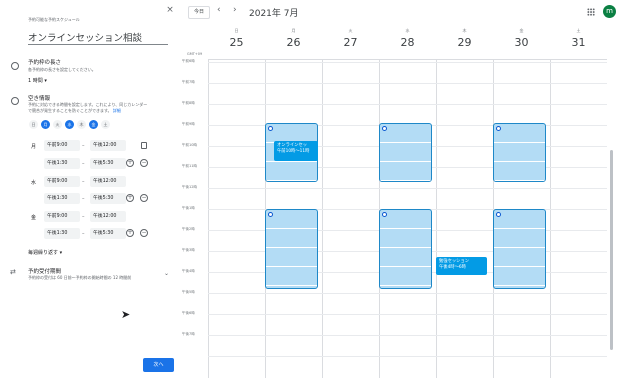  What do you see at coordinates (464, 38) in the screenshot?
I see `day-header-thu: 木 29` at bounding box center [464, 38].